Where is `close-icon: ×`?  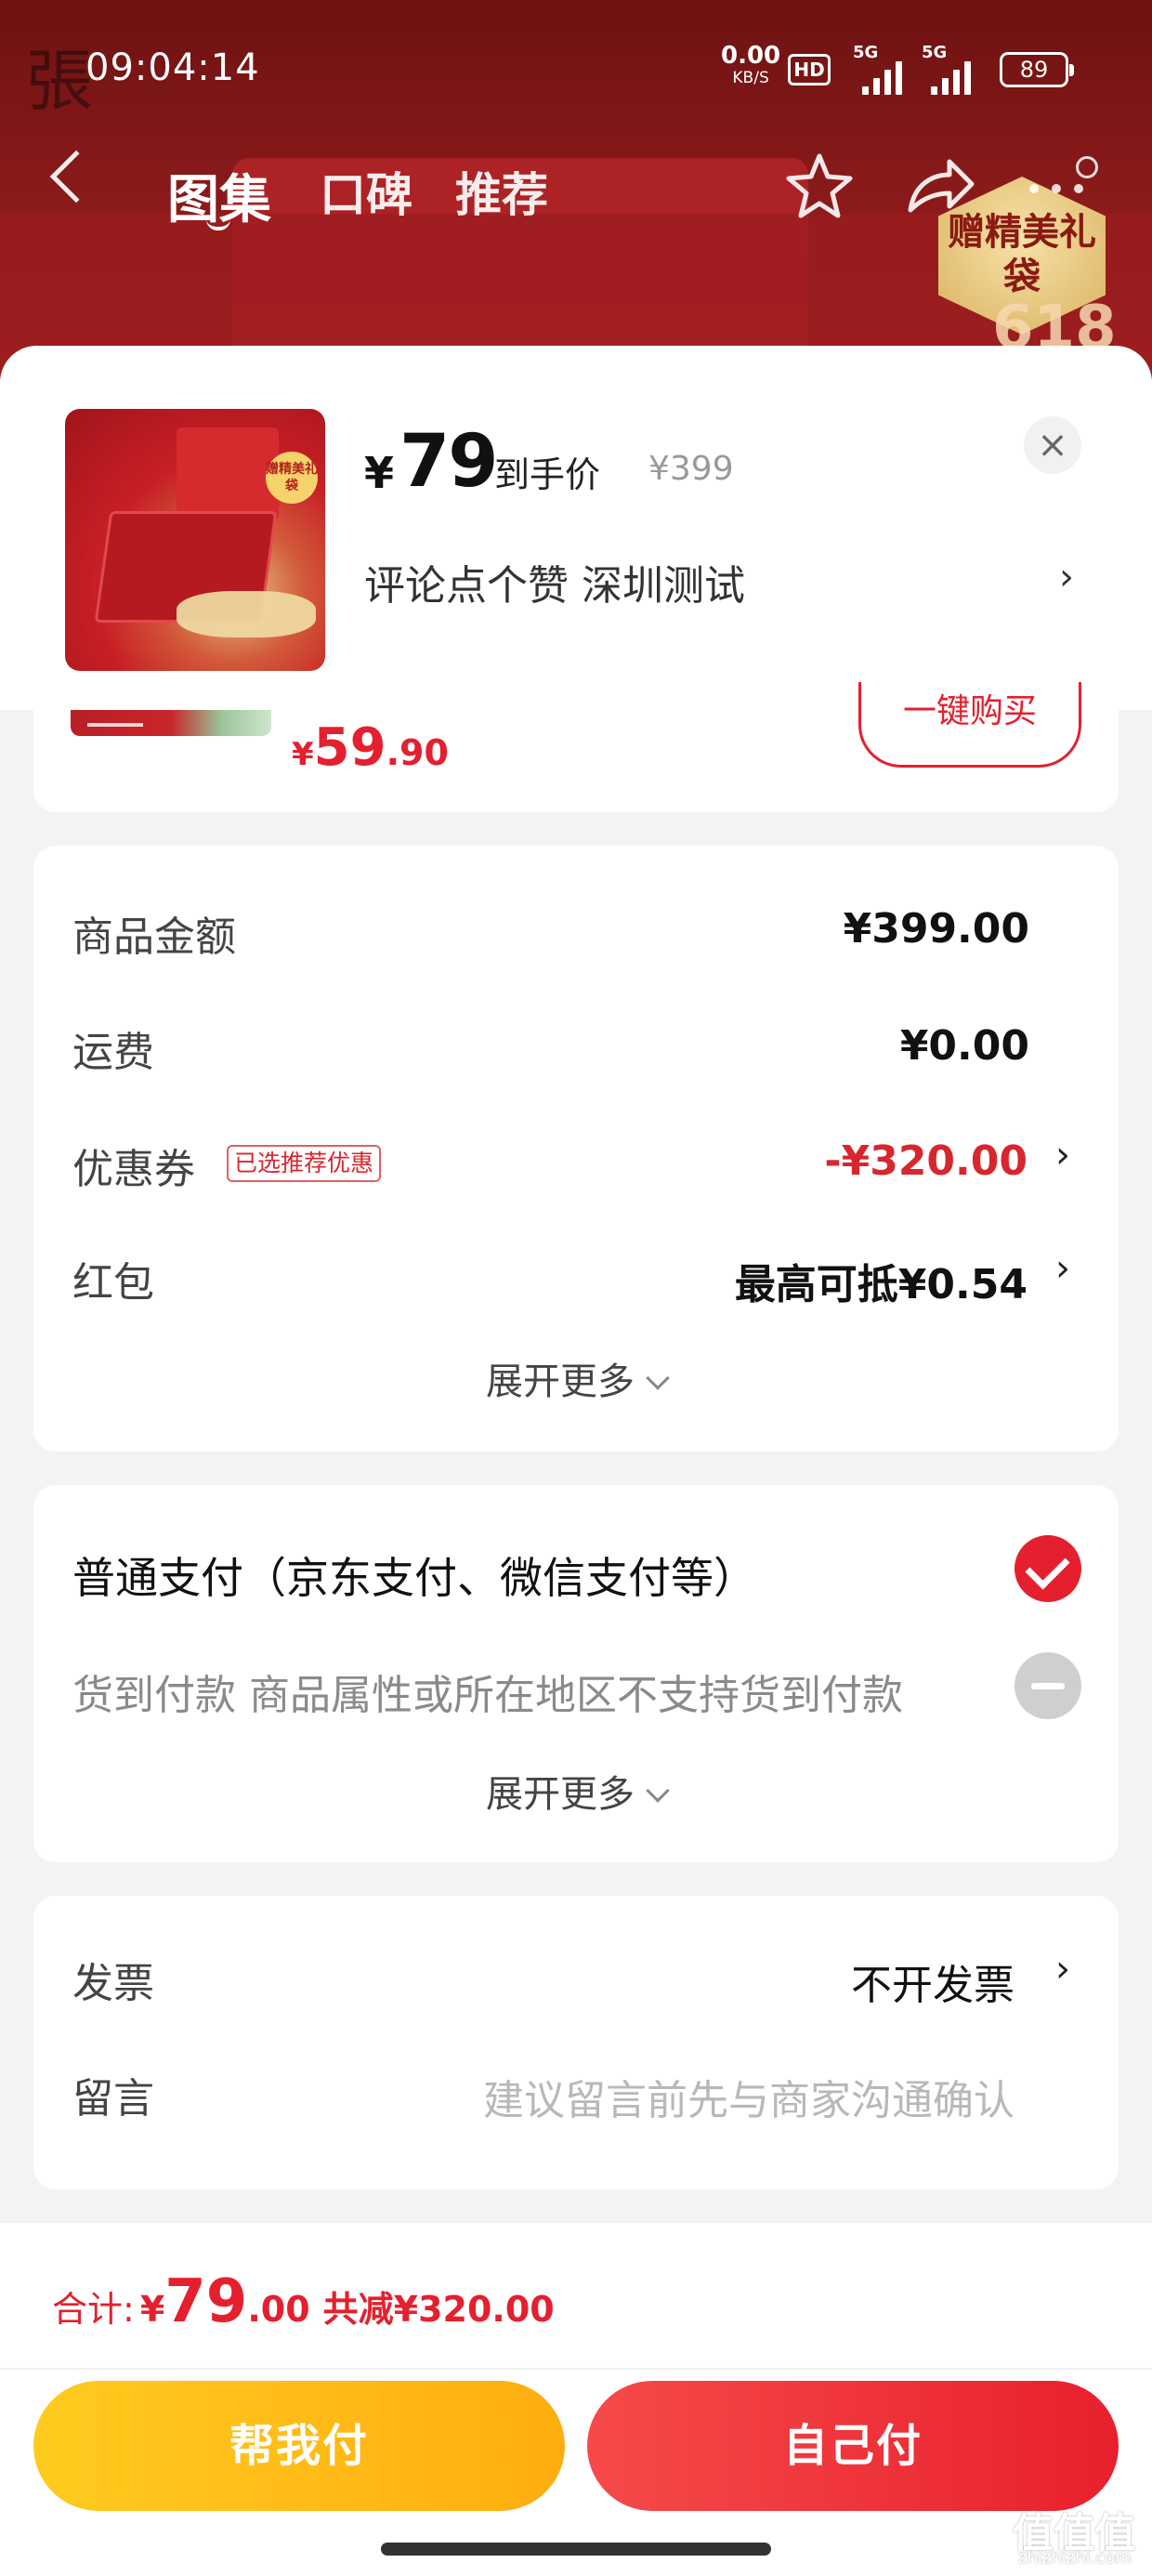
close-icon: × is located at coordinates (1052, 445).